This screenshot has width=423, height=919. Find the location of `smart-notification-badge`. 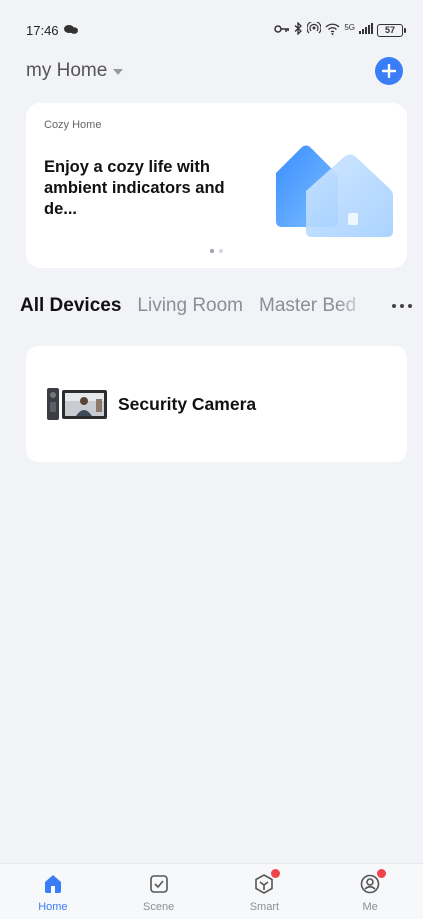

smart-notification-badge is located at coordinates (276, 873).